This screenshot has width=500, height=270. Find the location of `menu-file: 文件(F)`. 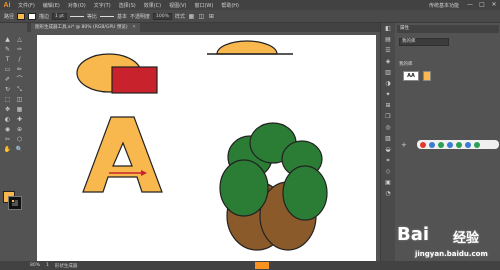

menu-file: 文件(F) is located at coordinates (26, 5).